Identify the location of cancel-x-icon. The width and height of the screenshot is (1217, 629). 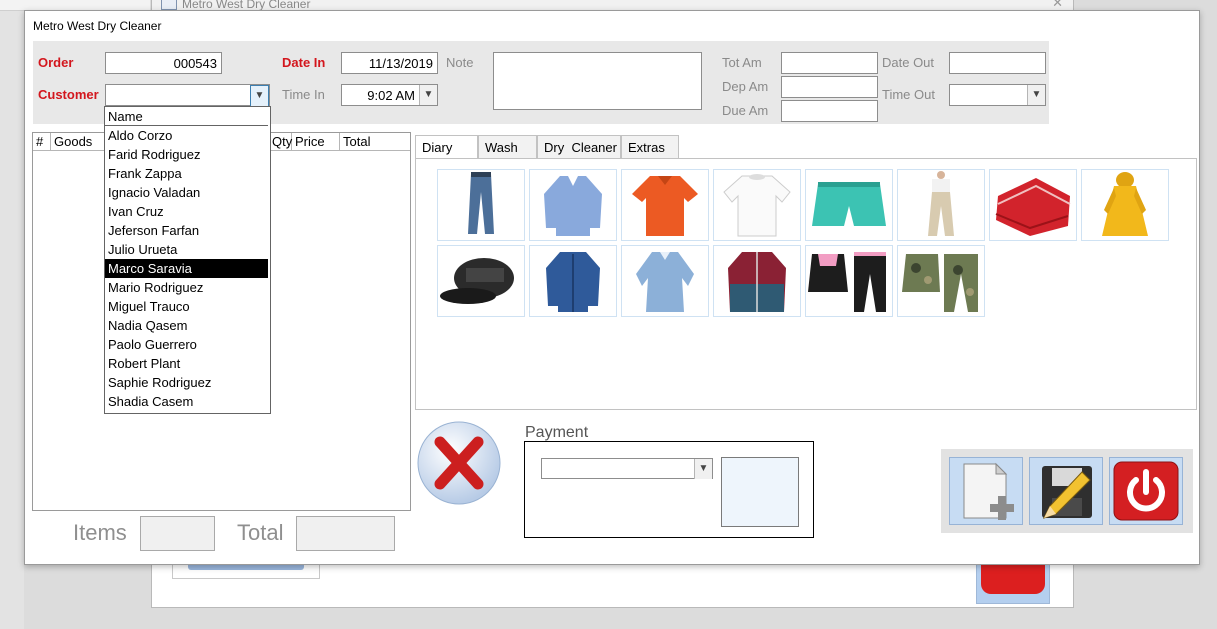
(459, 463).